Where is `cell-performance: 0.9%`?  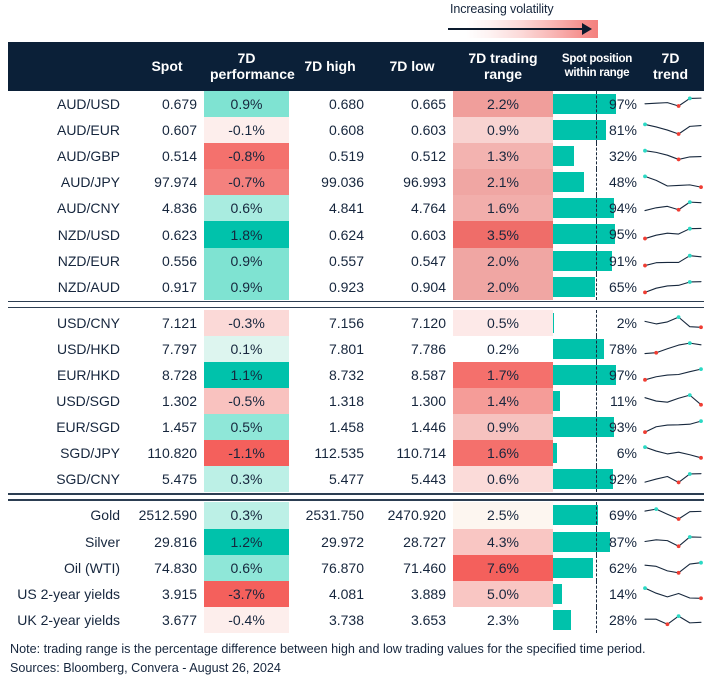 cell-performance: 0.9% is located at coordinates (246, 260).